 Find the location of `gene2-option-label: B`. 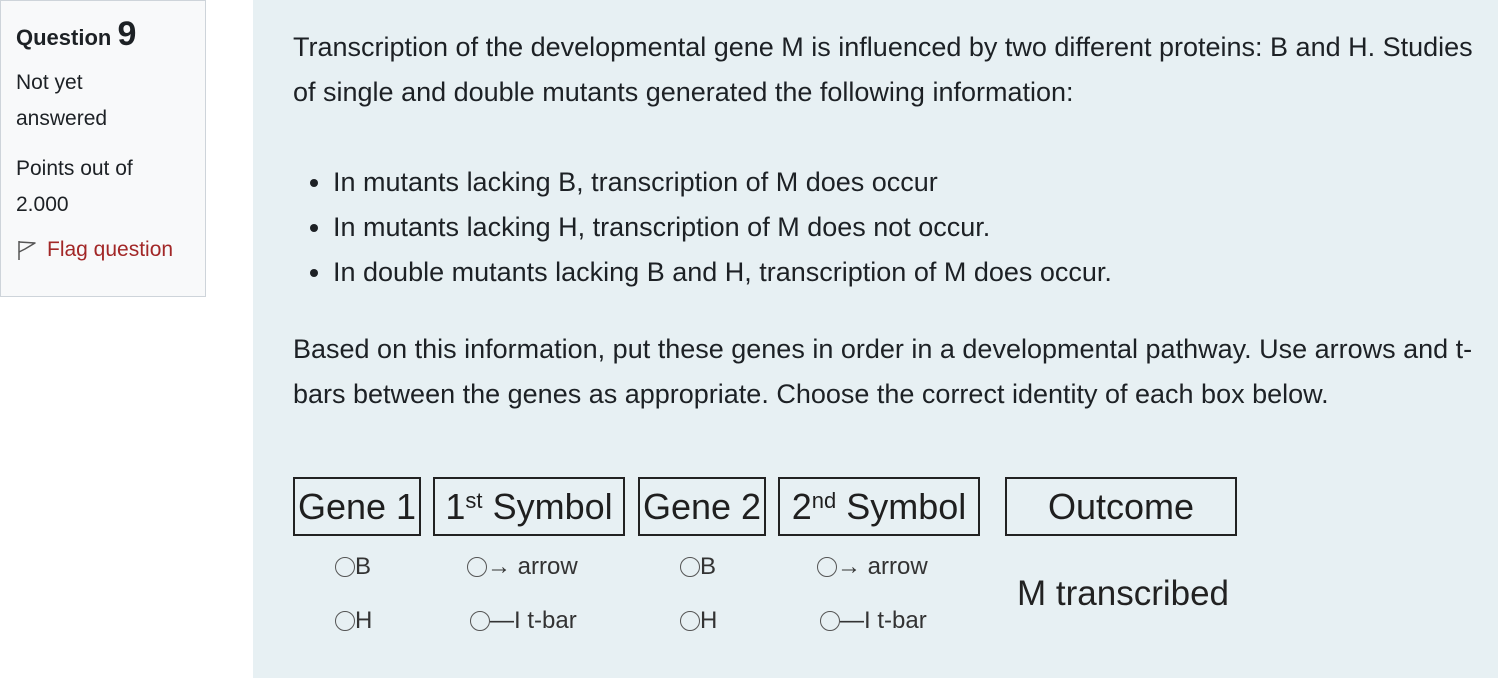

gene2-option-label: B is located at coordinates (708, 566).